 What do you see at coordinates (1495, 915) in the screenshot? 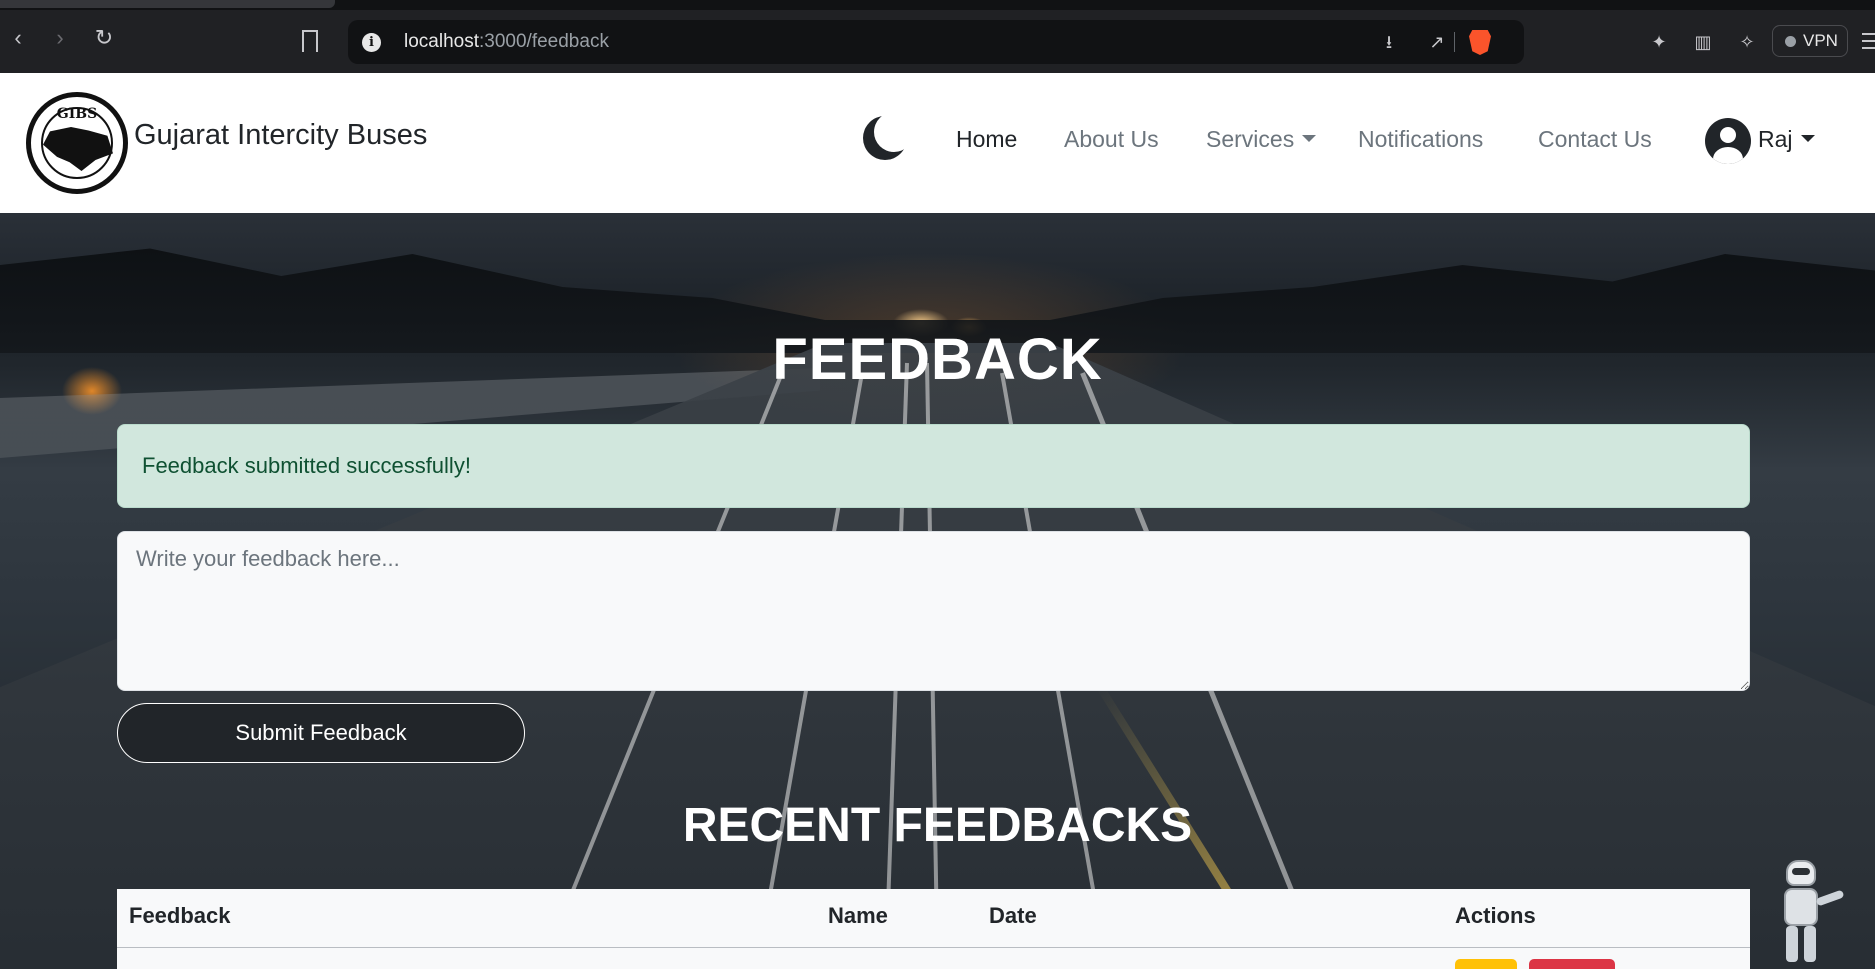
I see `column-header-actions: Actions` at bounding box center [1495, 915].